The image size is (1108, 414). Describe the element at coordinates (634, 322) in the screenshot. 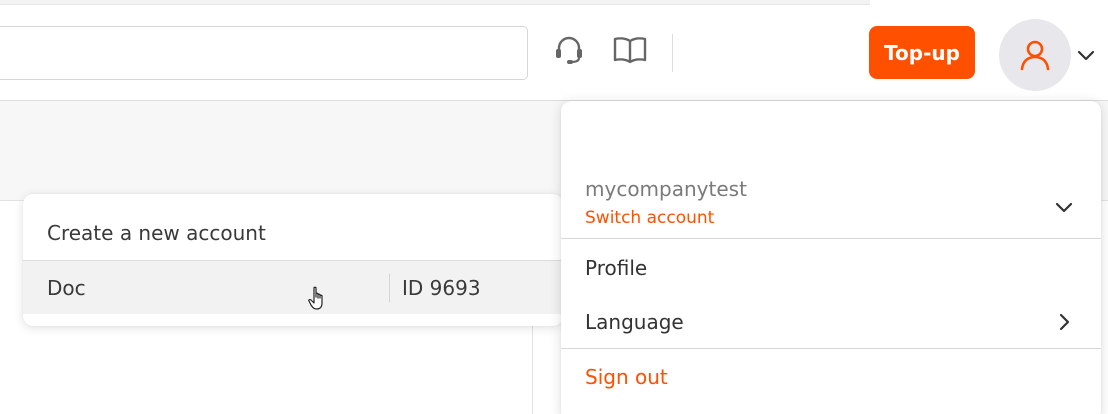

I see `menu-item-label: Language` at that location.